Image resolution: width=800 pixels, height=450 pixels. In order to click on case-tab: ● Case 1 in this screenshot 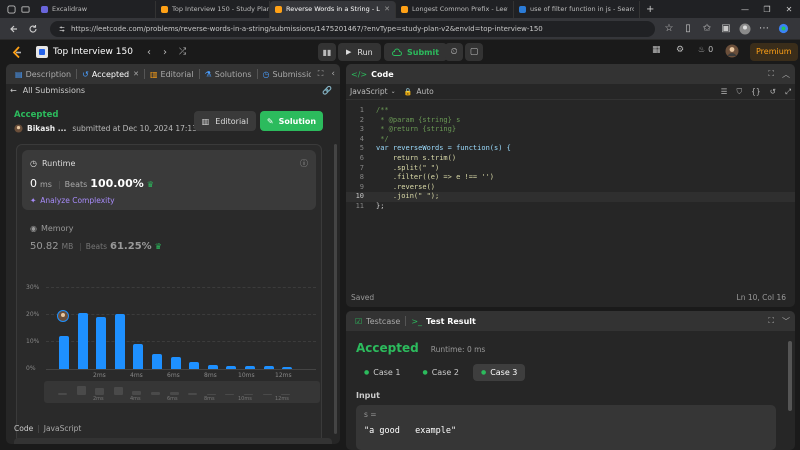, I will do `click(382, 372)`.